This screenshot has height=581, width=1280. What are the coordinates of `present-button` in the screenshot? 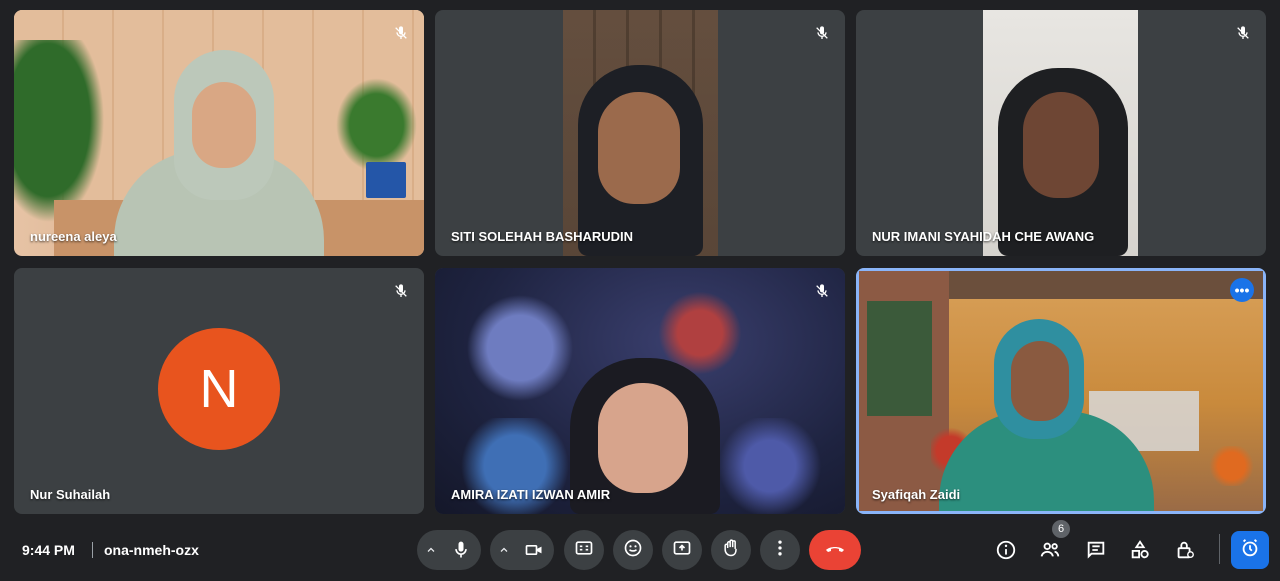 It's located at (682, 550).